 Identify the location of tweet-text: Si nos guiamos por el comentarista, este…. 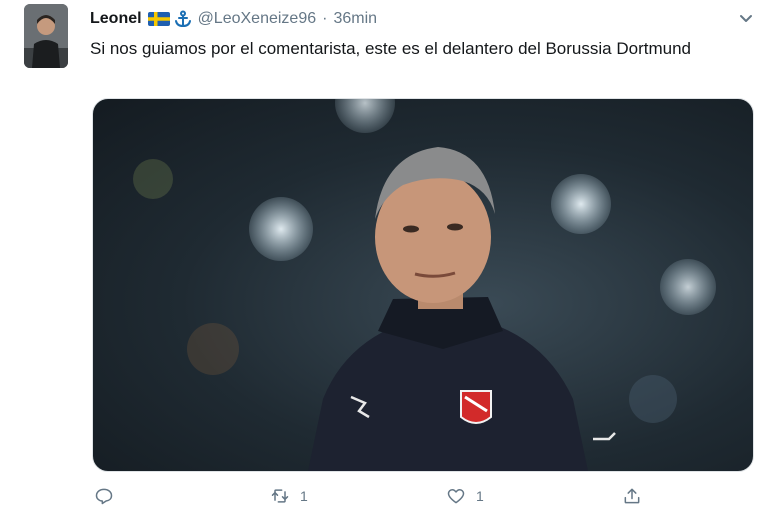
(390, 48).